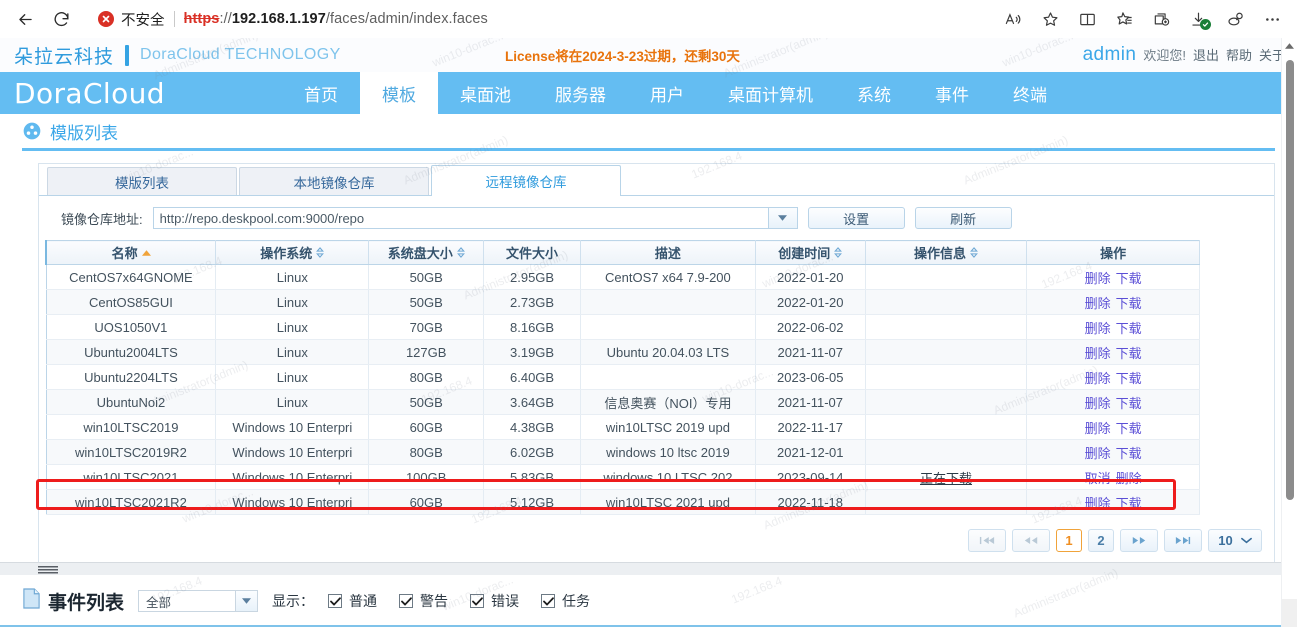 This screenshot has height=627, width=1297. Describe the element at coordinates (106, 19) in the screenshot. I see `not-secure-icon` at that location.